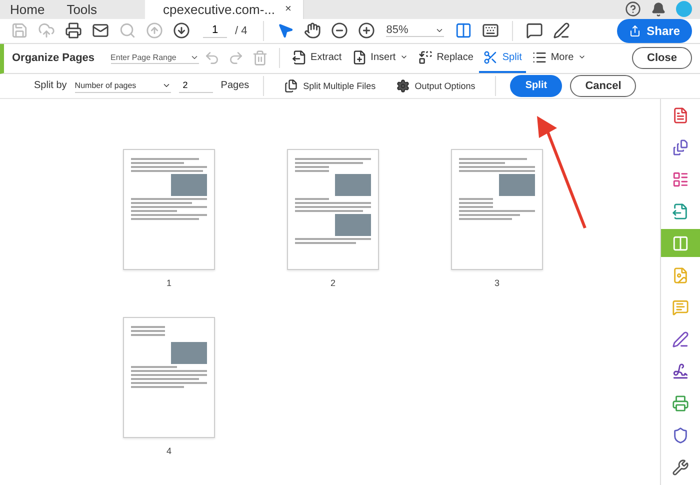  I want to click on more-button: More, so click(559, 58).